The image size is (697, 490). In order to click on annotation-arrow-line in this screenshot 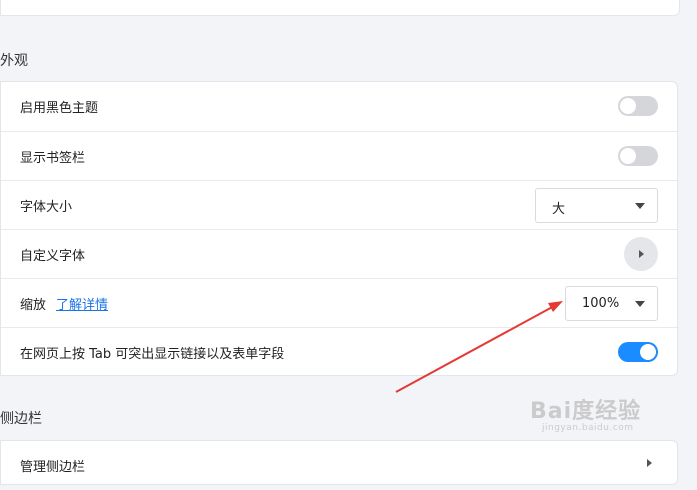, I will do `click(476, 348)`.